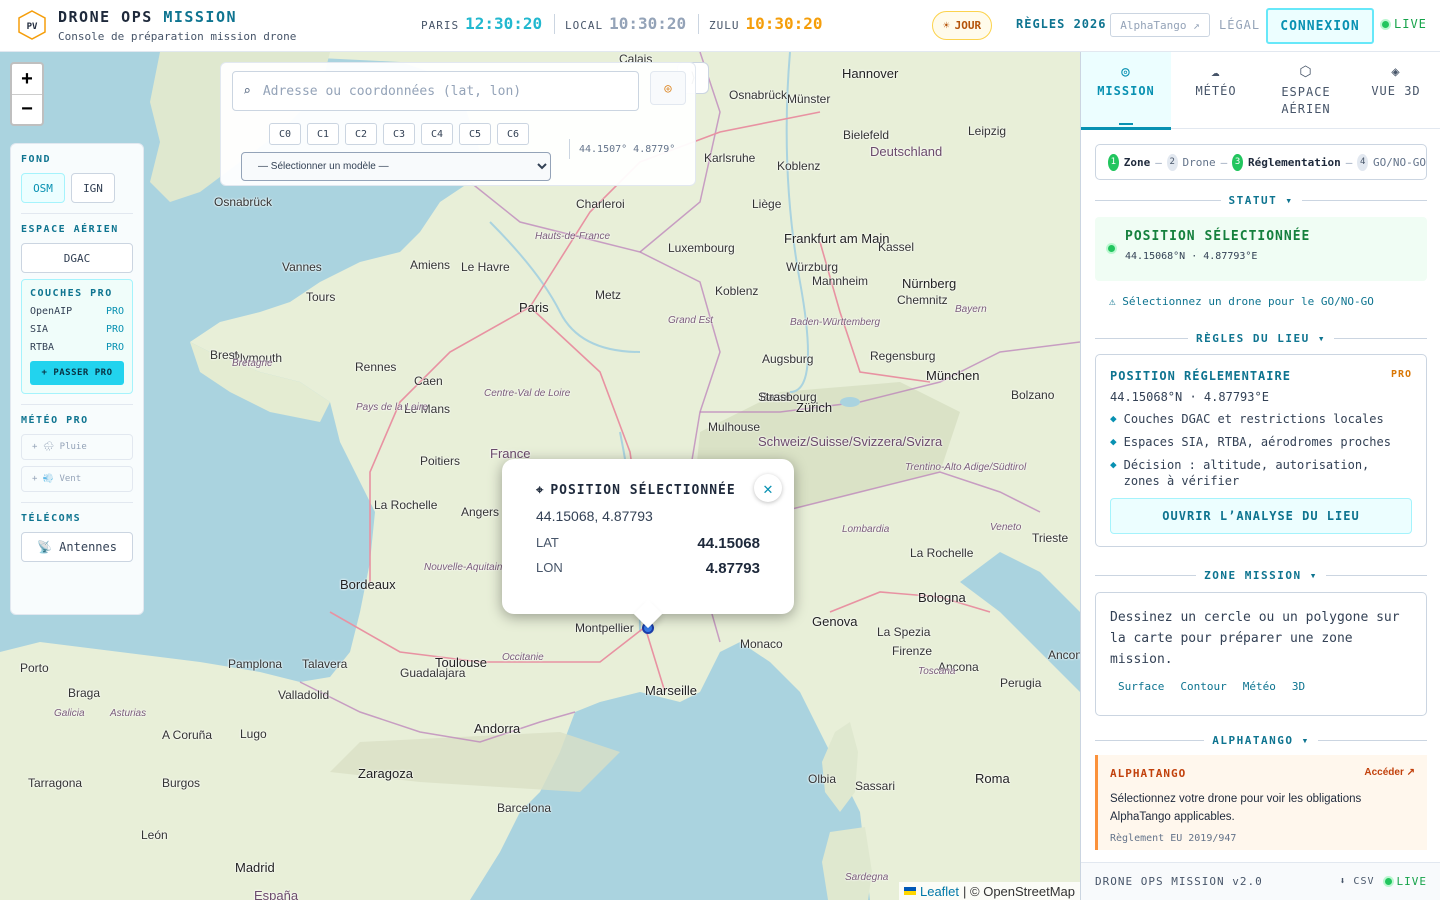 This screenshot has width=1440, height=900. What do you see at coordinates (643, 490) in the screenshot?
I see `popup-title-text: POSITION SÉLECTIONNÉE` at bounding box center [643, 490].